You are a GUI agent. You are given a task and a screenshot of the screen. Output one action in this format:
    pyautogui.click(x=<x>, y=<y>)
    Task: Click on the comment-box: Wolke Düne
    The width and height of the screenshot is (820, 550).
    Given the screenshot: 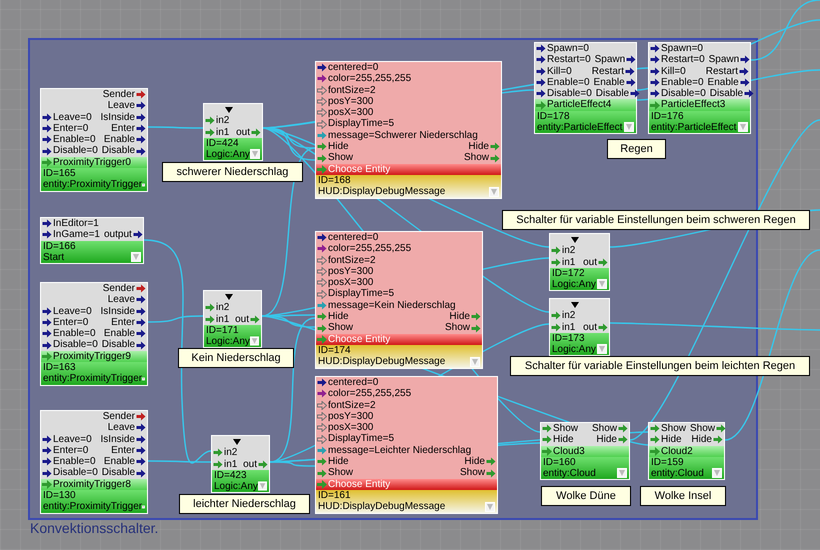 What is the action you would take?
    pyautogui.click(x=586, y=496)
    